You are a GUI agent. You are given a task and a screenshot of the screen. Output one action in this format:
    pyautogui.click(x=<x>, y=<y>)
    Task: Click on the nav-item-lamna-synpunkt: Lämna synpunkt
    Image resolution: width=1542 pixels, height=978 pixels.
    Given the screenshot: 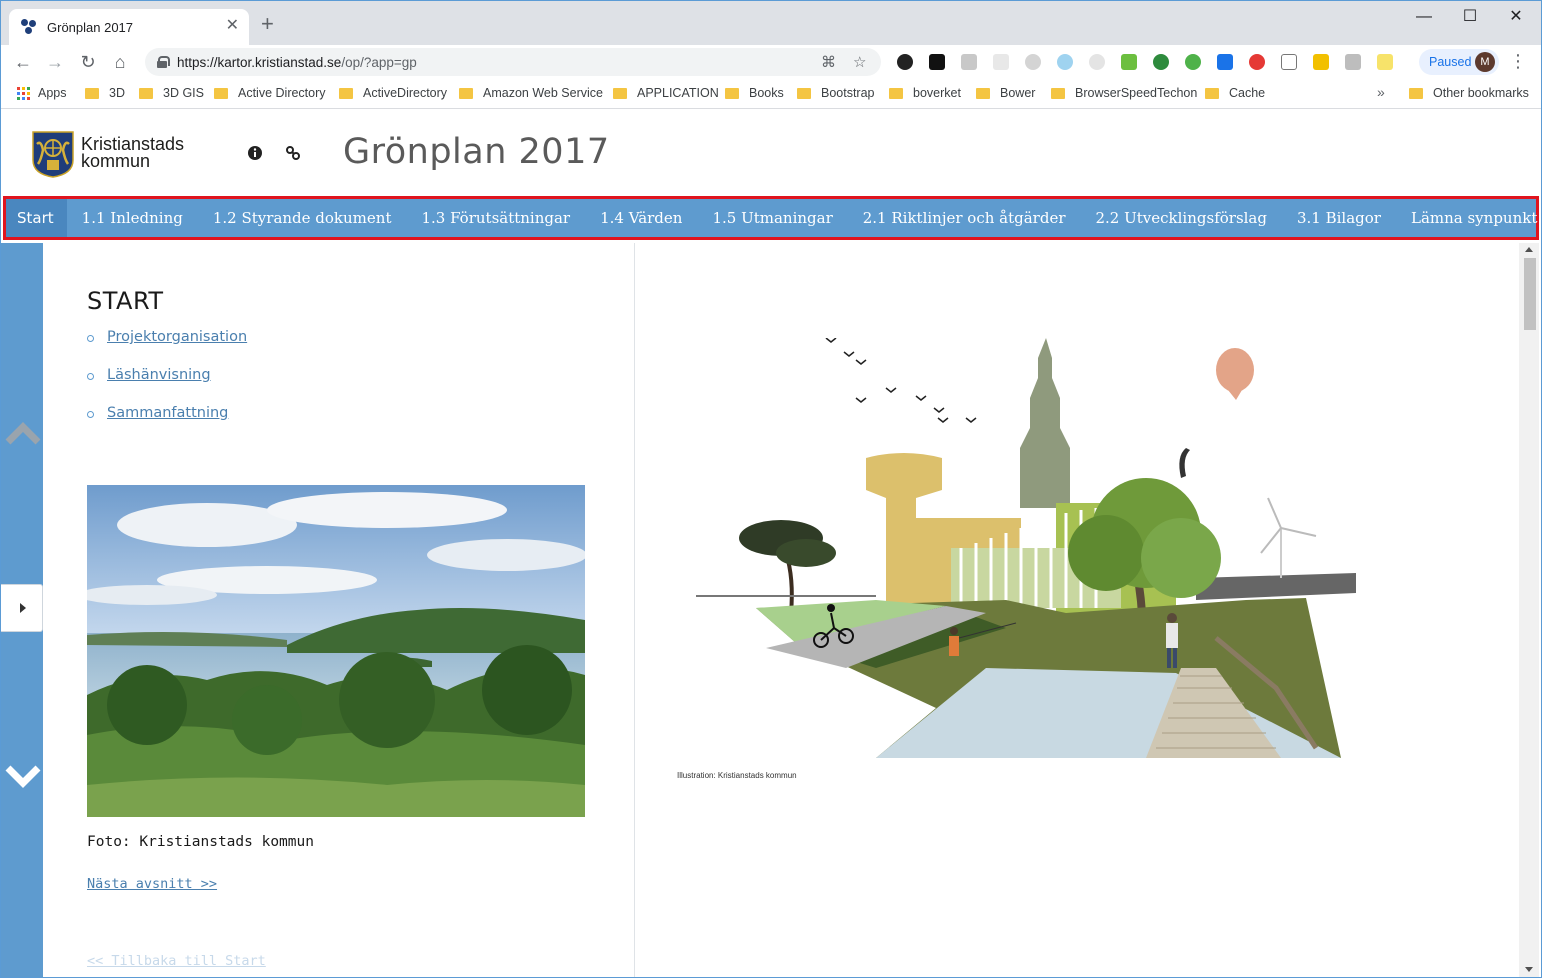 What is the action you would take?
    pyautogui.click(x=1468, y=218)
    